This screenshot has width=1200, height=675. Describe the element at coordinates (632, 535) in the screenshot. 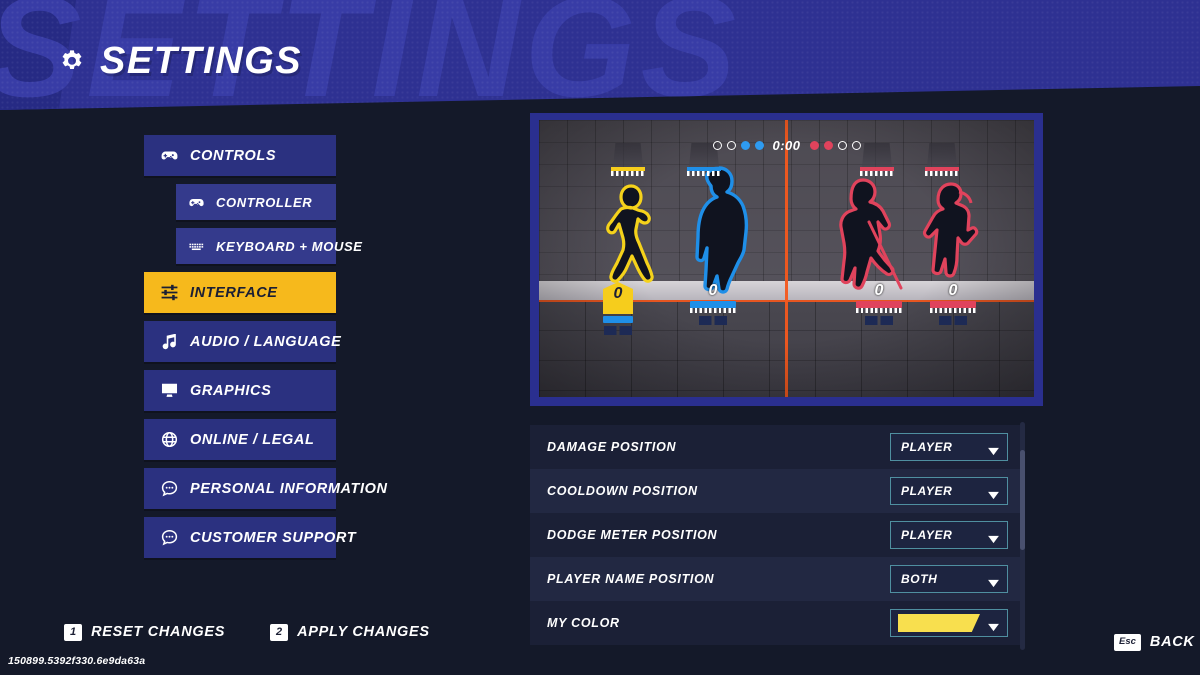

I see `setting-label: DODGE METER POSITION` at that location.